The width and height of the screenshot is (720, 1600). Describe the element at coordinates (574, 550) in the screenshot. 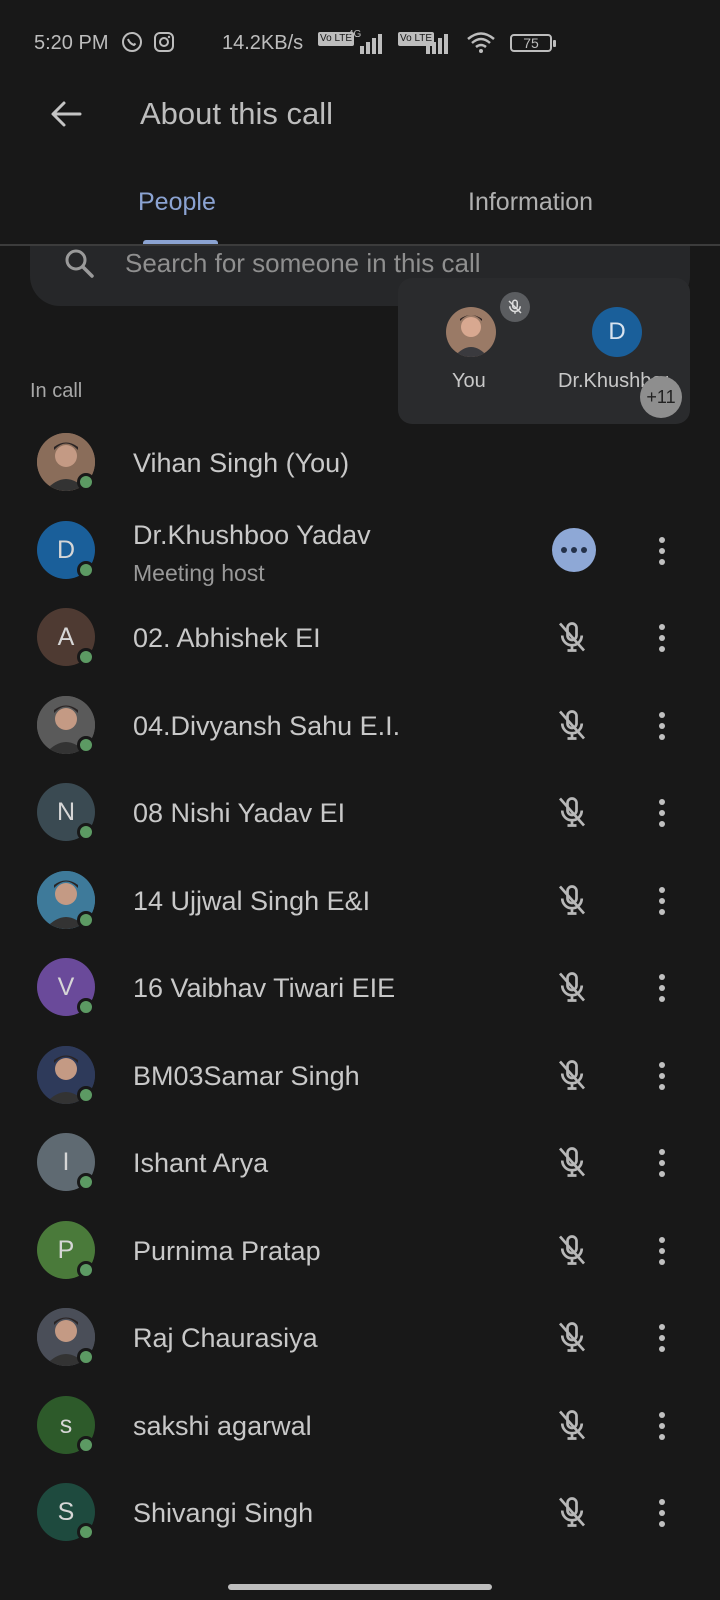

I see `speaking-indicator-icon` at that location.